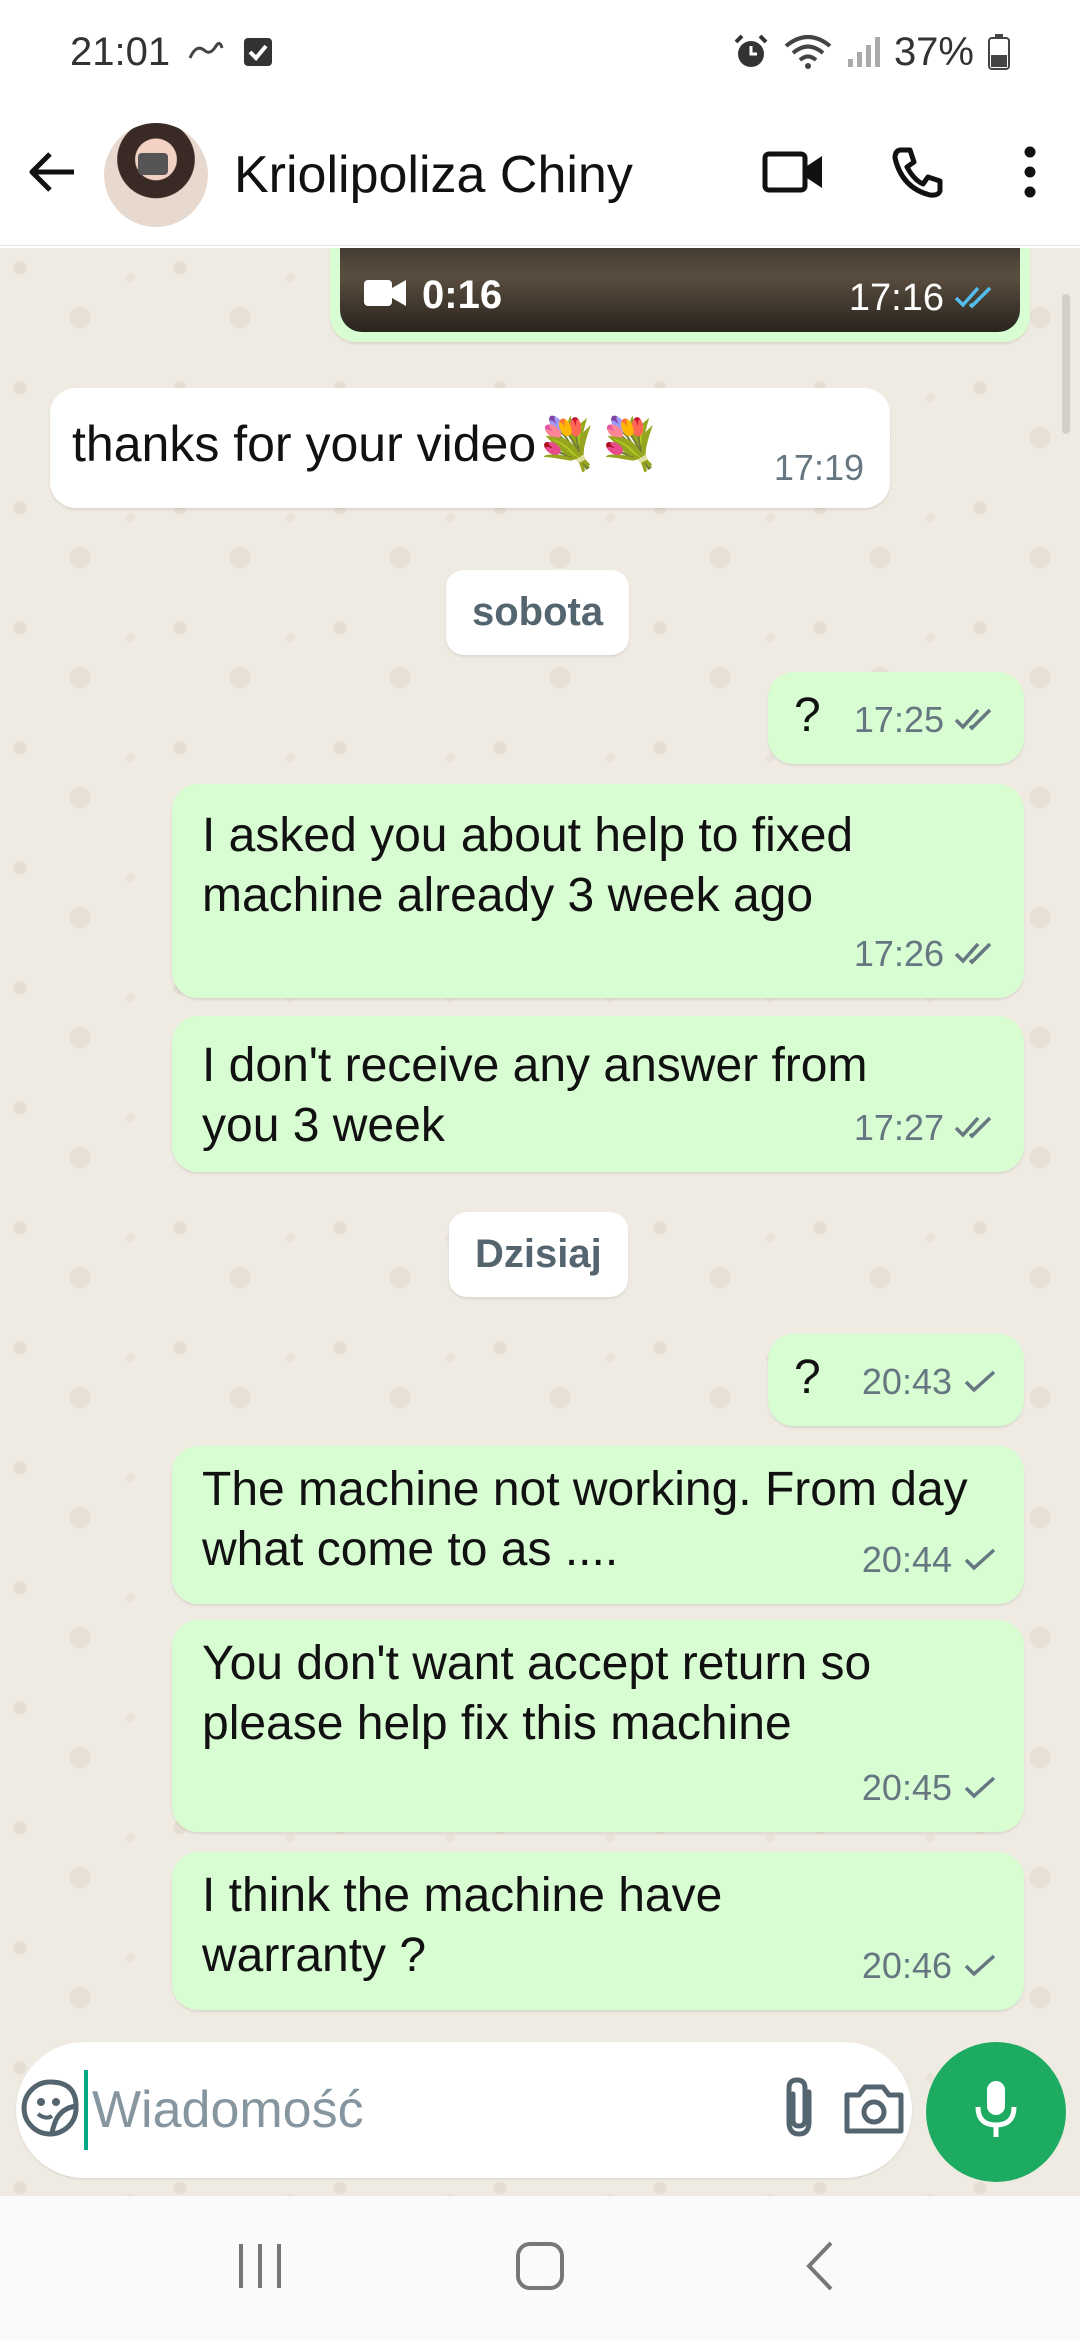 The image size is (1080, 2340). Describe the element at coordinates (538, 1254) in the screenshot. I see `date-separator: Dzisiaj` at that location.